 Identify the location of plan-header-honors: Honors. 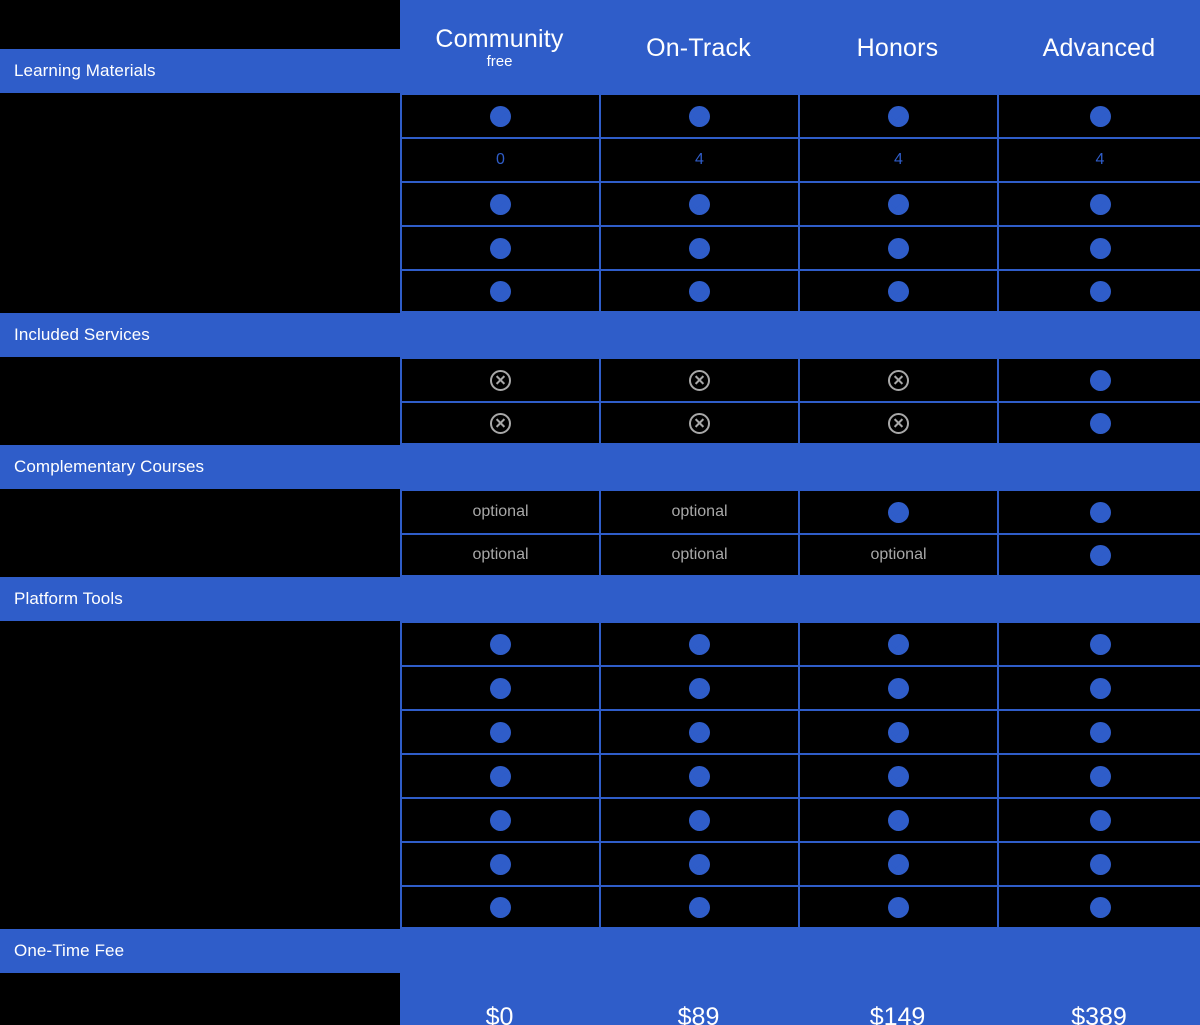
(897, 48).